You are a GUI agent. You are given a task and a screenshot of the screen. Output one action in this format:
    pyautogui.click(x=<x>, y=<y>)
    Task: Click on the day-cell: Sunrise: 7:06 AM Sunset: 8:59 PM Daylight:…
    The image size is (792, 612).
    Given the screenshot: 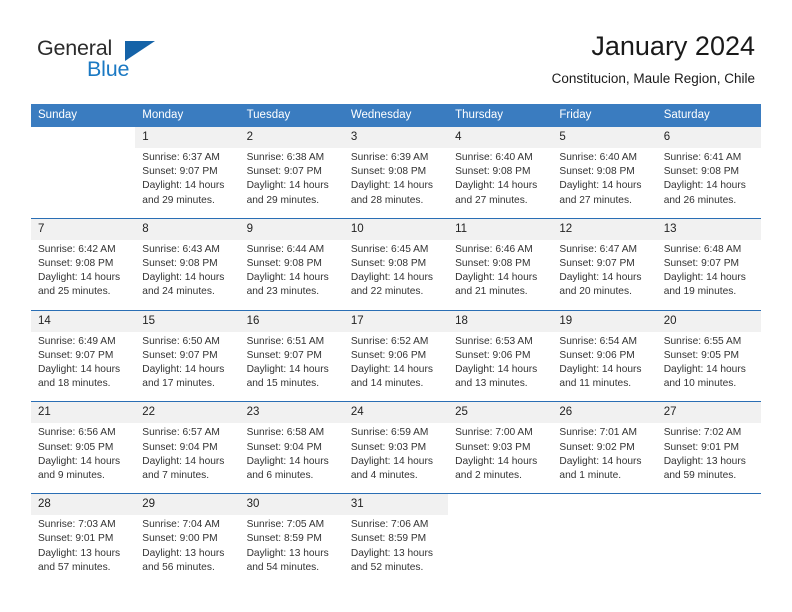 What is the action you would take?
    pyautogui.click(x=396, y=551)
    